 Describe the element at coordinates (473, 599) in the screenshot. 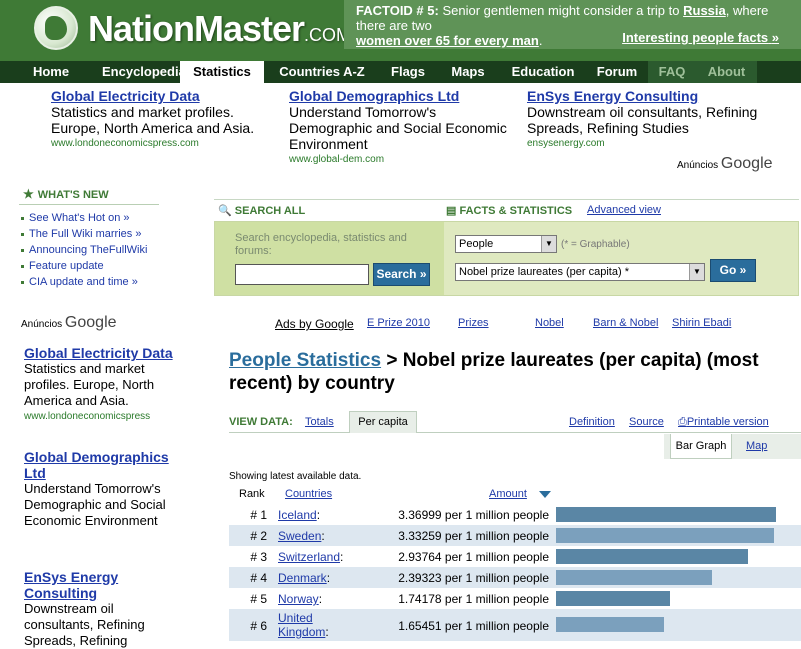

I see `row-amount: 1.74178 per 1 million people` at that location.